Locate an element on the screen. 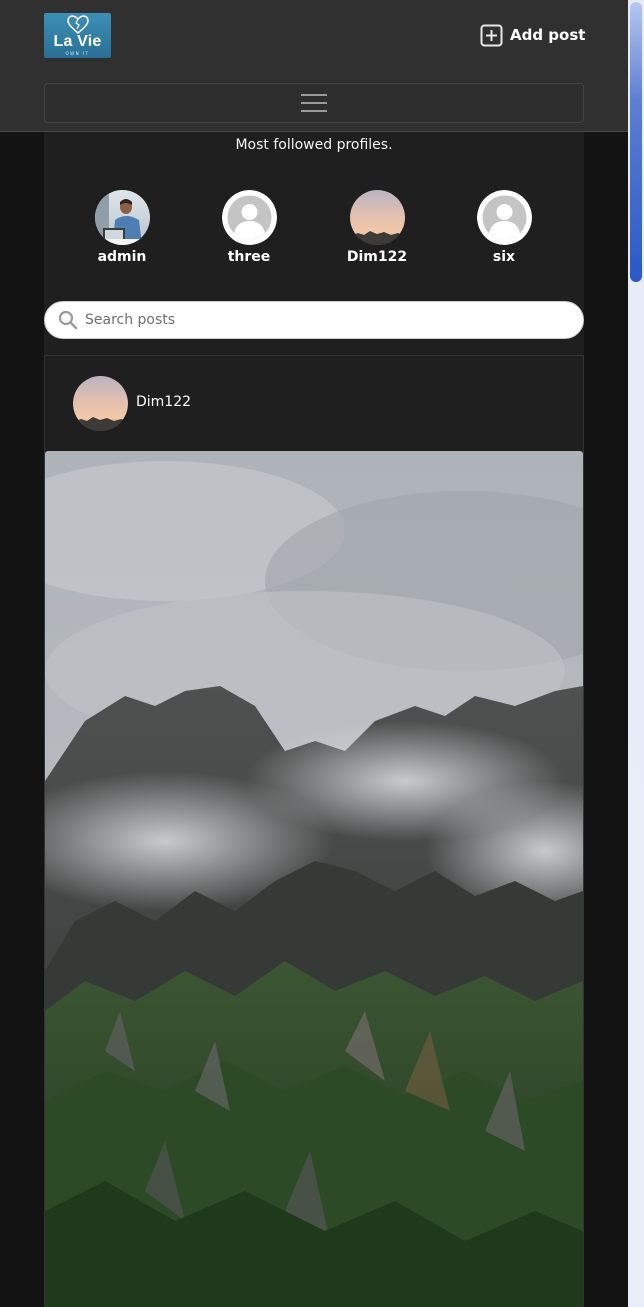 Image resolution: width=644 pixels, height=1307 pixels. search-bar is located at coordinates (314, 320).